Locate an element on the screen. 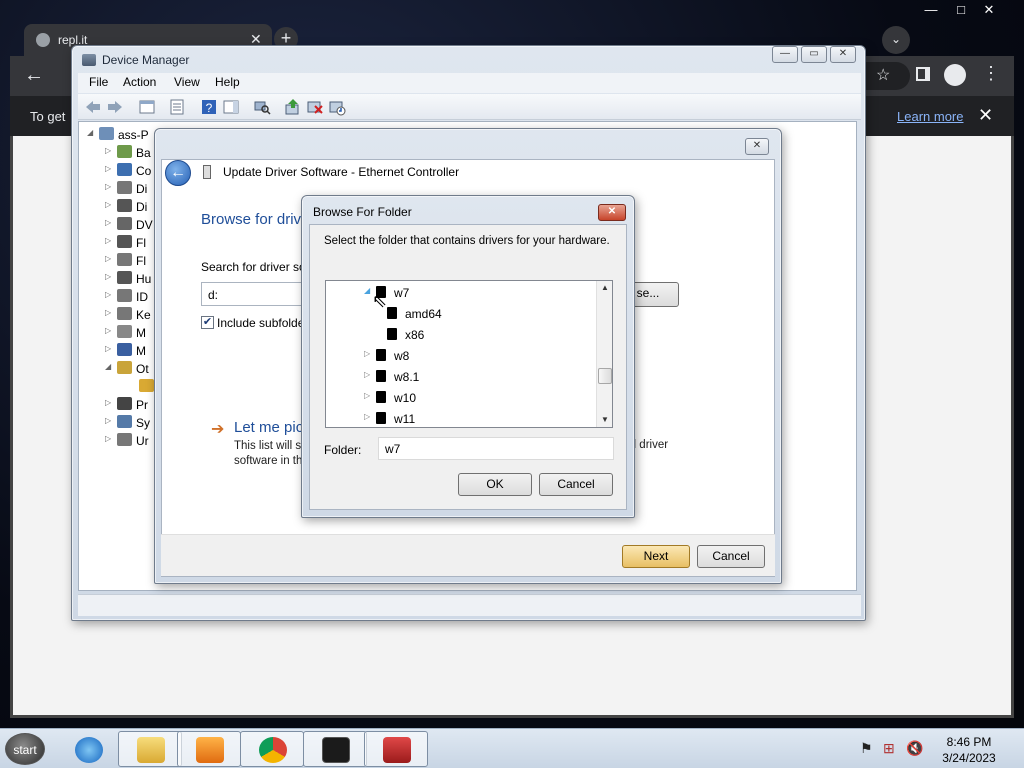 This screenshot has height=768, width=1024. maximize-button: ▭ is located at coordinates (814, 54).